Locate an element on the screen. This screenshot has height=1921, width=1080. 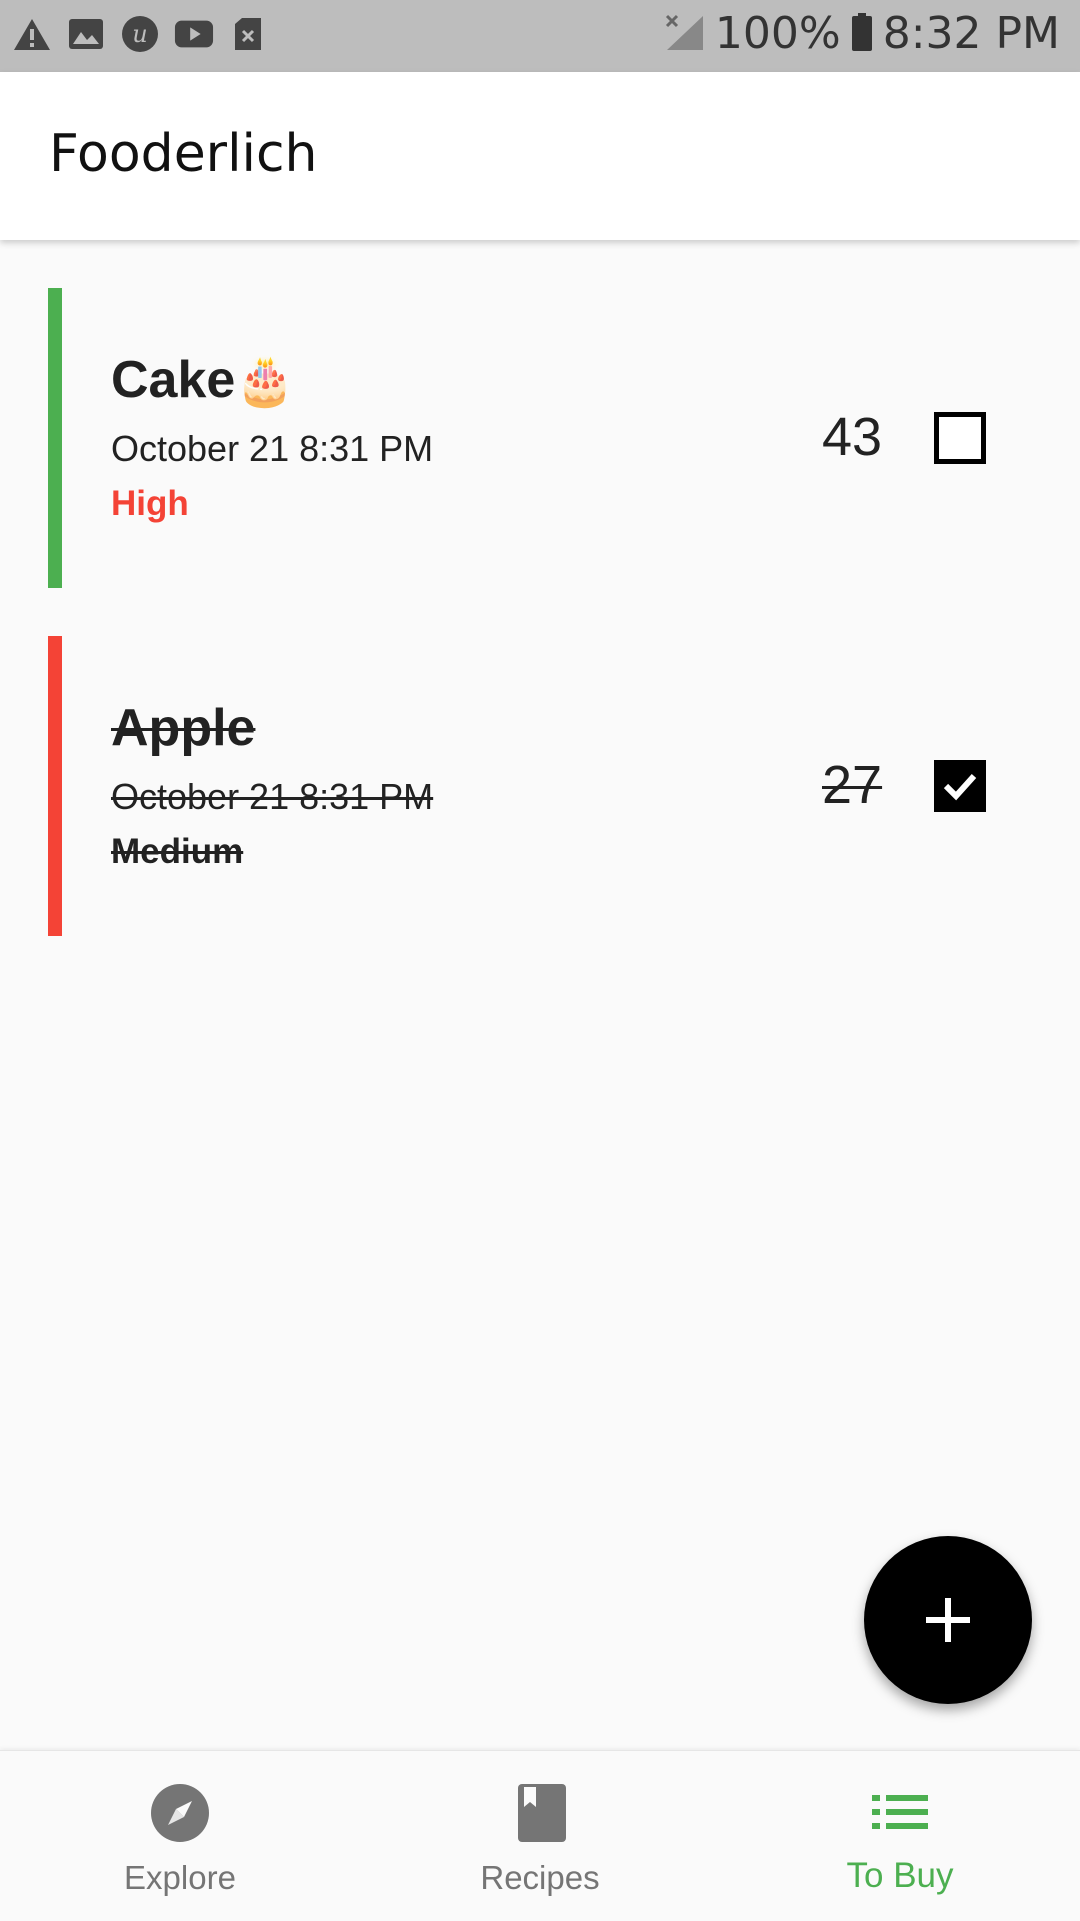
nav-label: To Buy is located at coordinates (900, 1875).